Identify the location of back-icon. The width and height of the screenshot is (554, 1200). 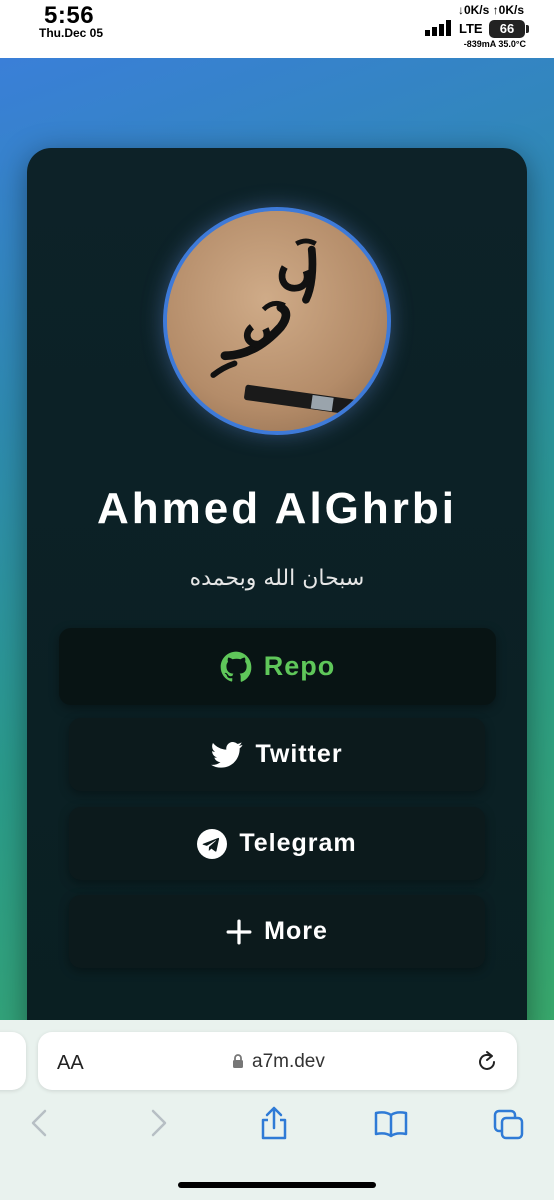
(39, 1123).